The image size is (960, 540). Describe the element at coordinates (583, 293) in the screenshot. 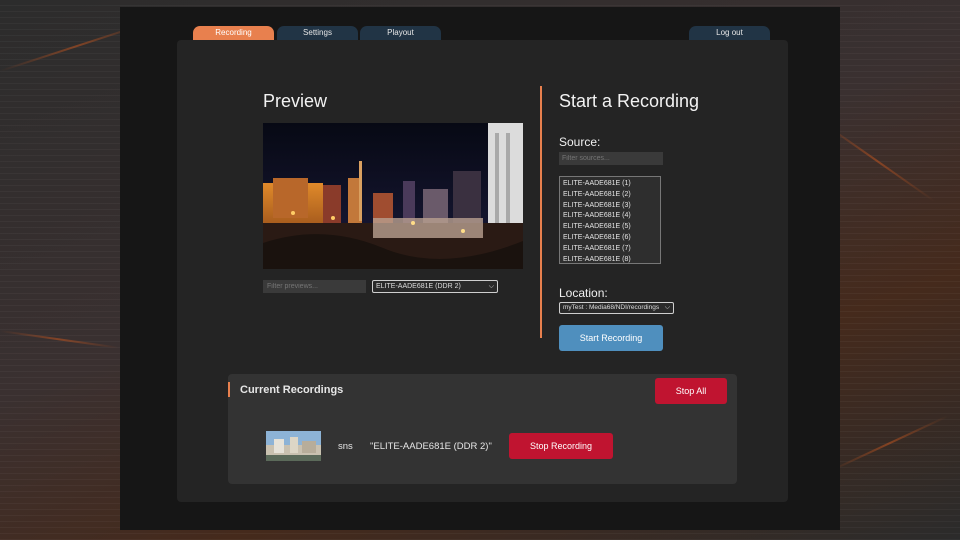

I see `location-label: Location:` at that location.